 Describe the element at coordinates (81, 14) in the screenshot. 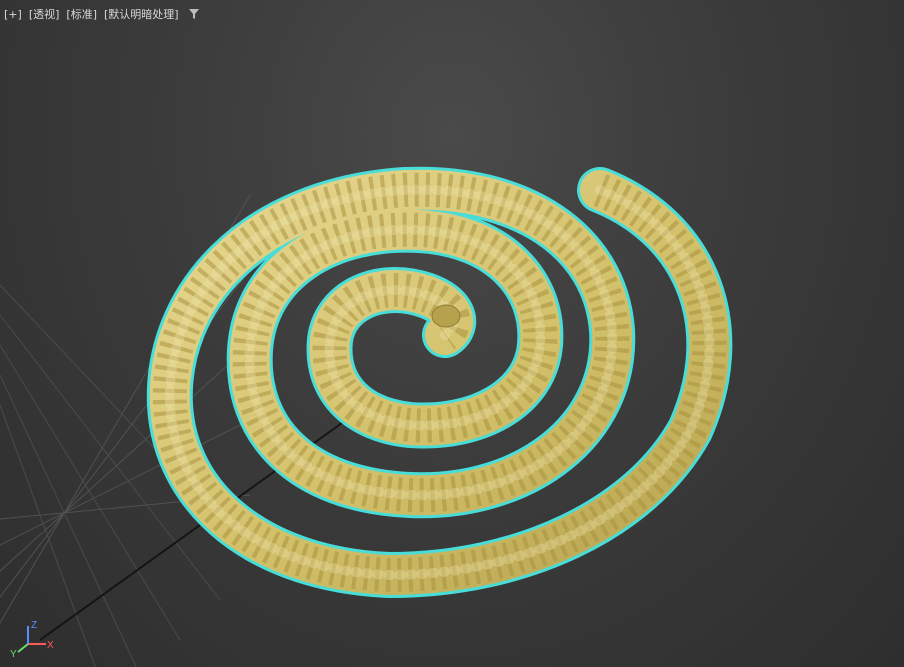

I see `shading-standard-button: [标准]` at that location.